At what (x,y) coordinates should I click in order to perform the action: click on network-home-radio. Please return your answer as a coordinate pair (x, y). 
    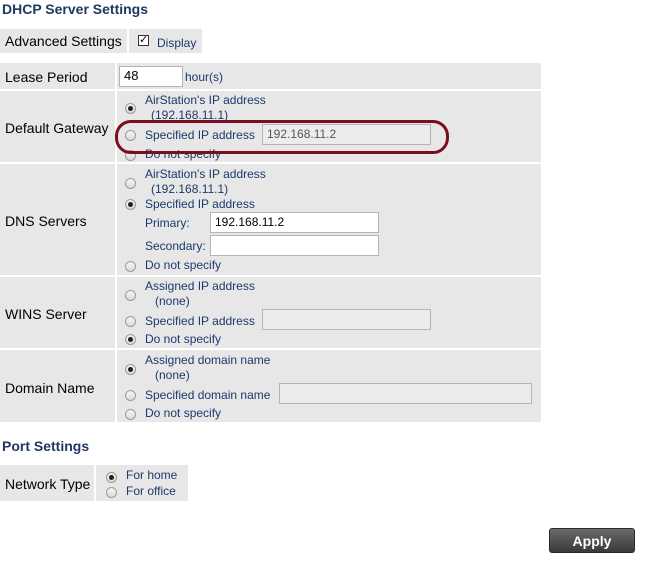
    Looking at the image, I should click on (111, 477).